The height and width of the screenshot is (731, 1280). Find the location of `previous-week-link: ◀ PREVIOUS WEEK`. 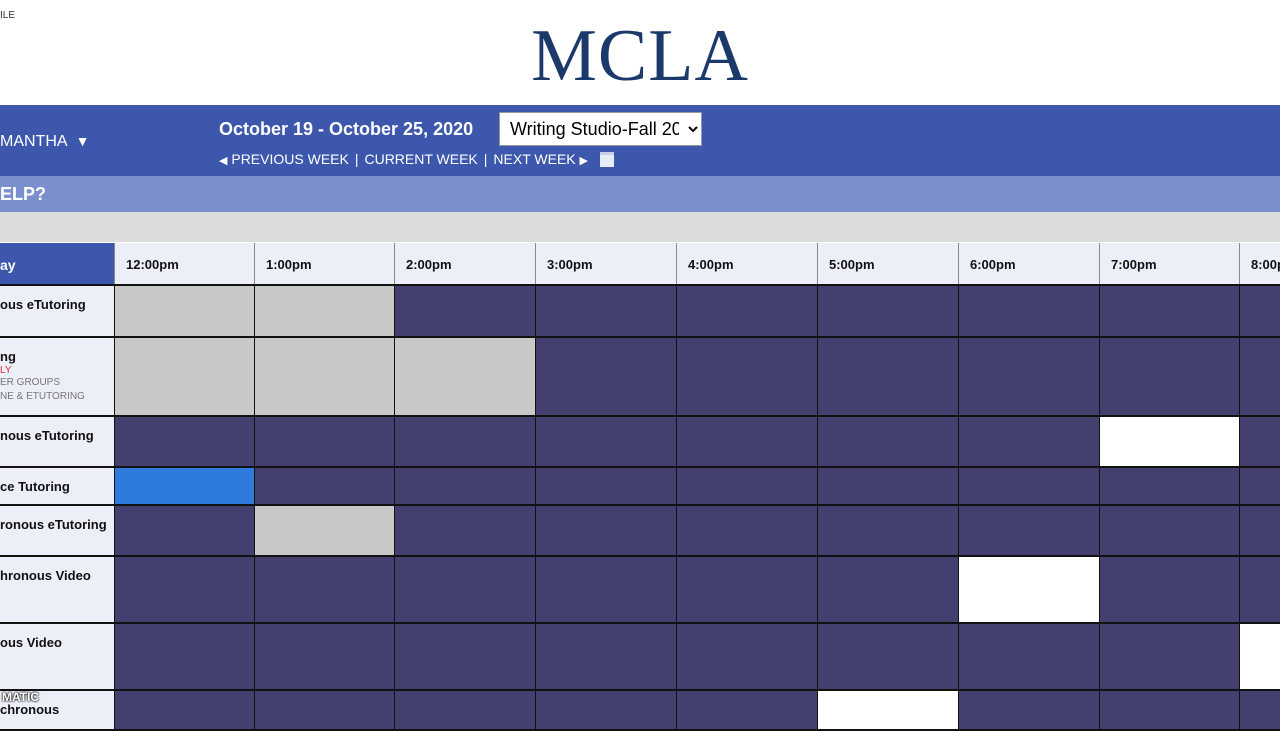

previous-week-link: ◀ PREVIOUS WEEK is located at coordinates (284, 159).